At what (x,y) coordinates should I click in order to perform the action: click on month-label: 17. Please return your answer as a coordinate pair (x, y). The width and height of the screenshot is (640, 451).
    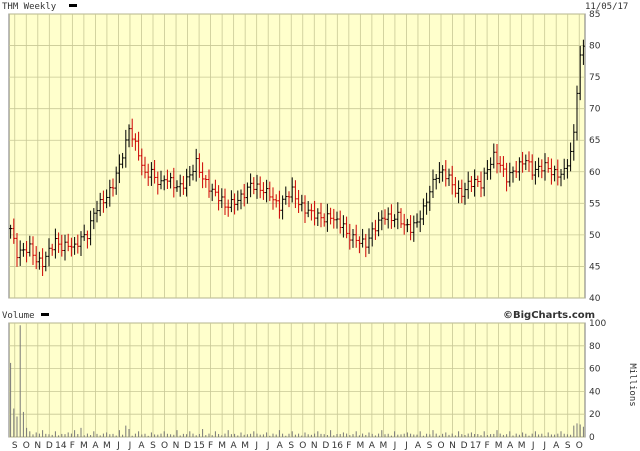
    Looking at the image, I should click on (475, 446).